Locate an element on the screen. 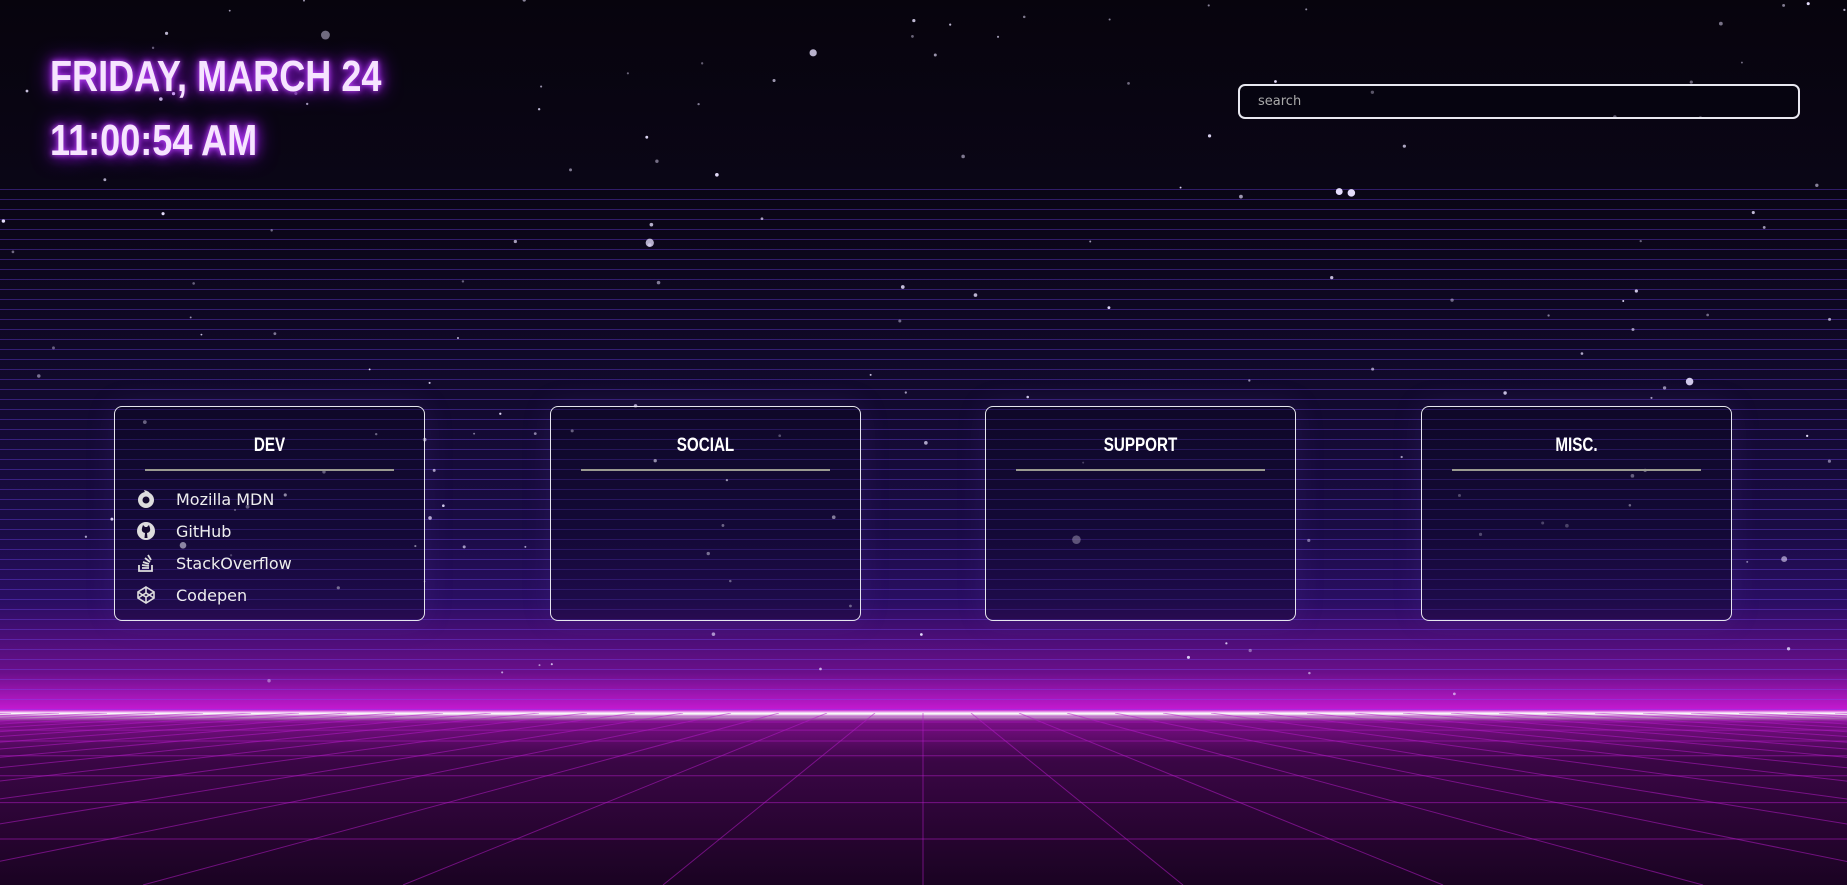 The width and height of the screenshot is (1847, 885). link-label: GitHub is located at coordinates (204, 531).